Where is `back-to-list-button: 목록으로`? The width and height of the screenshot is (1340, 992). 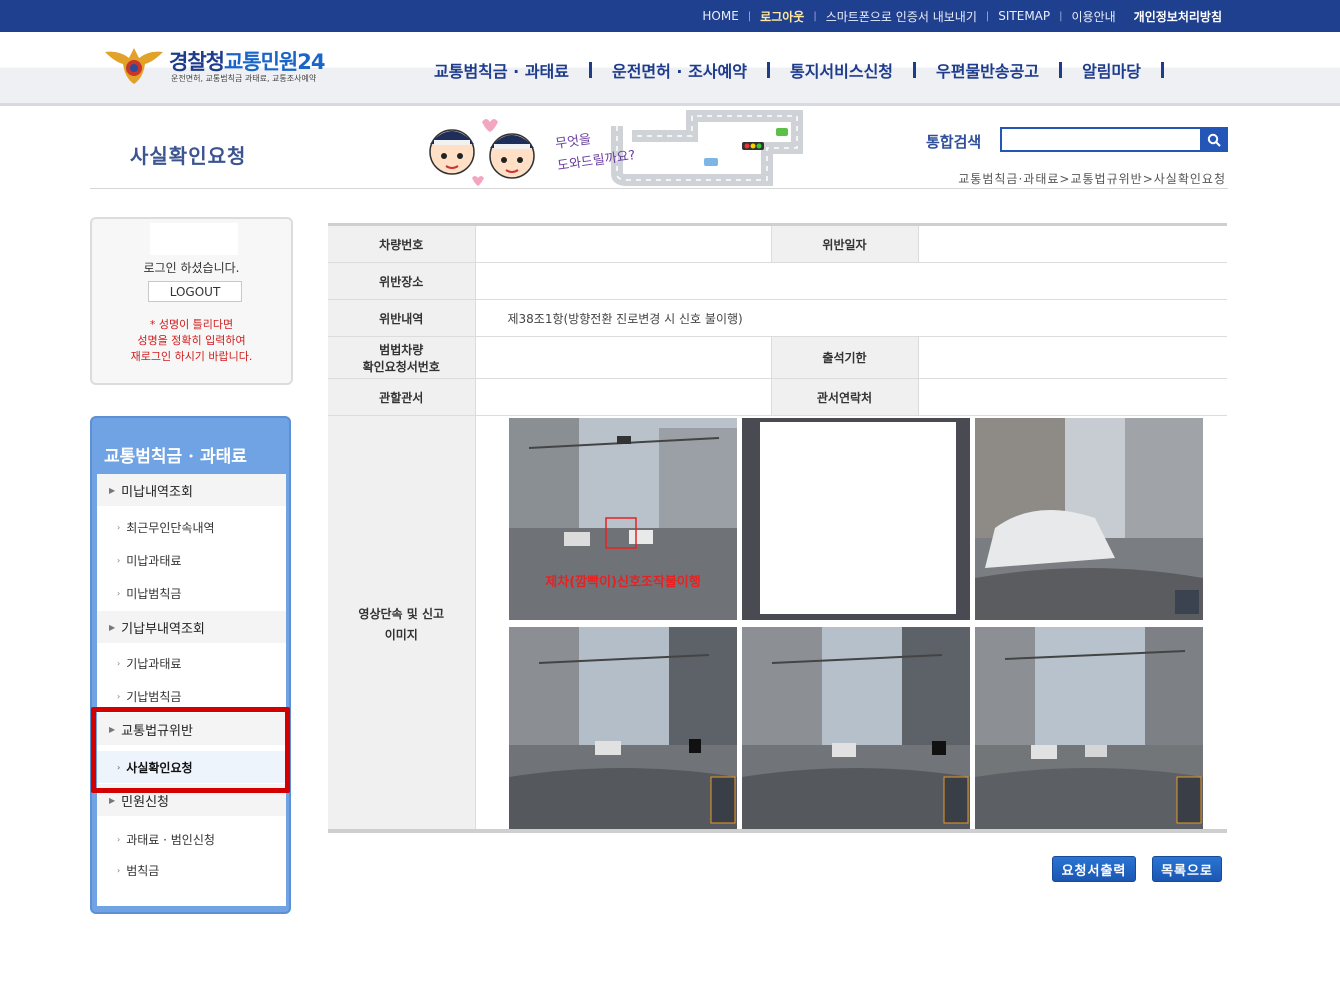 back-to-list-button: 목록으로 is located at coordinates (1187, 869).